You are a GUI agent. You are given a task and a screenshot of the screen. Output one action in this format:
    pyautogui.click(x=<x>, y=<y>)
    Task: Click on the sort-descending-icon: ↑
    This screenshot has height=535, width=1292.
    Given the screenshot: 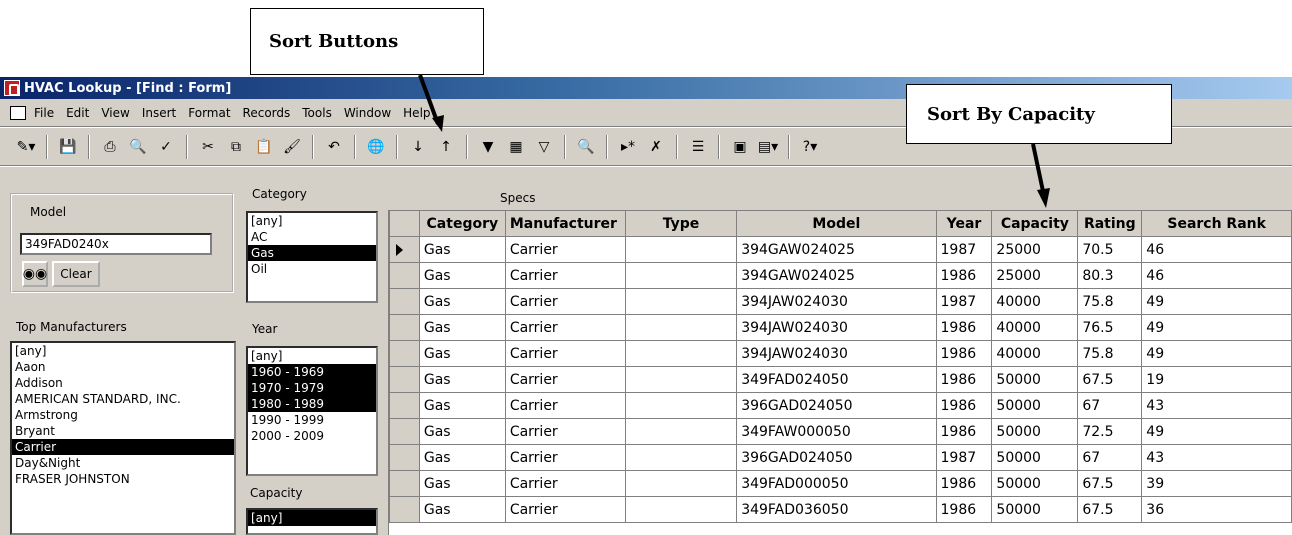 What is the action you would take?
    pyautogui.click(x=446, y=147)
    